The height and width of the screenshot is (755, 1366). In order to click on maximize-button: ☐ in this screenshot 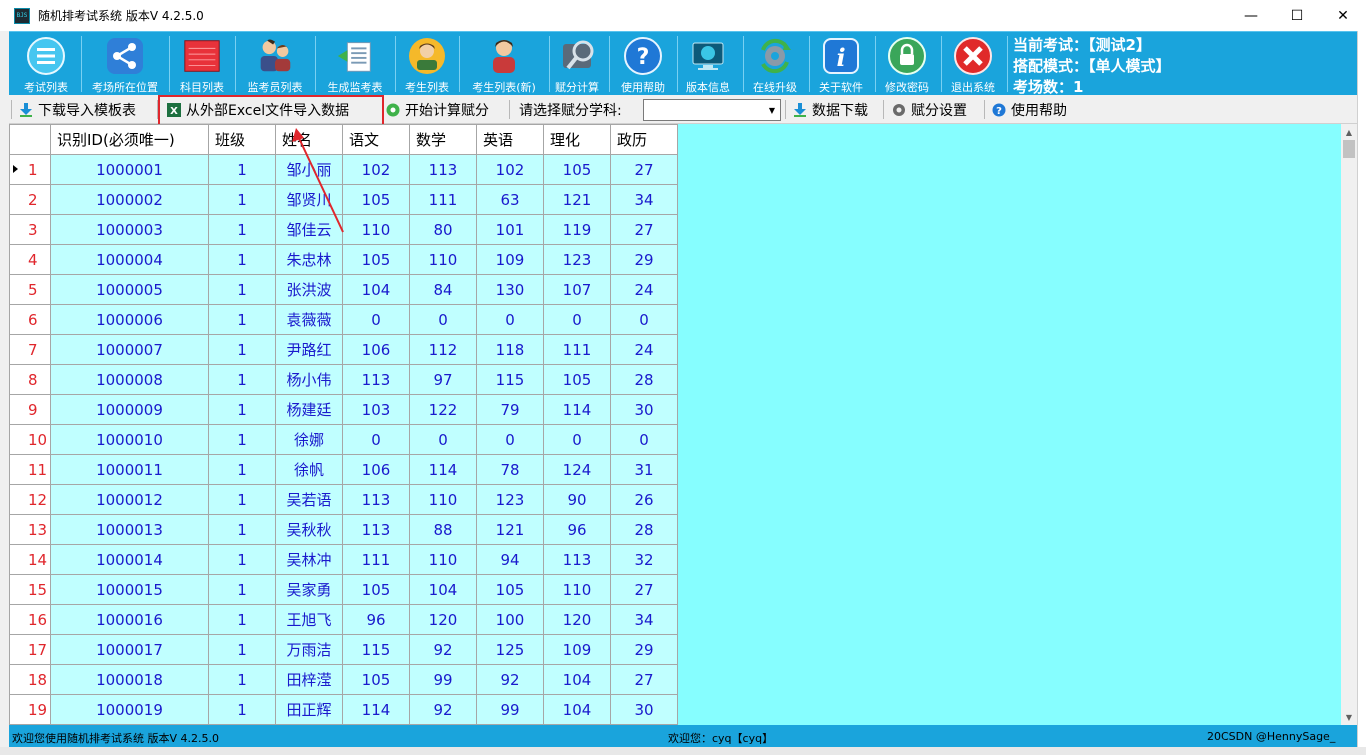, I will do `click(1297, 15)`.